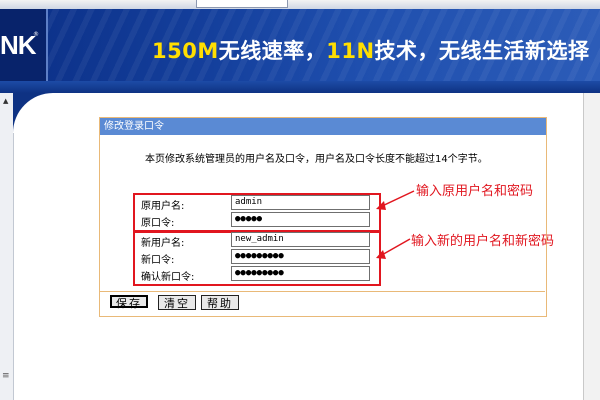 This screenshot has height=400, width=600. What do you see at coordinates (220, 302) in the screenshot?
I see `help-button: 帮助` at bounding box center [220, 302].